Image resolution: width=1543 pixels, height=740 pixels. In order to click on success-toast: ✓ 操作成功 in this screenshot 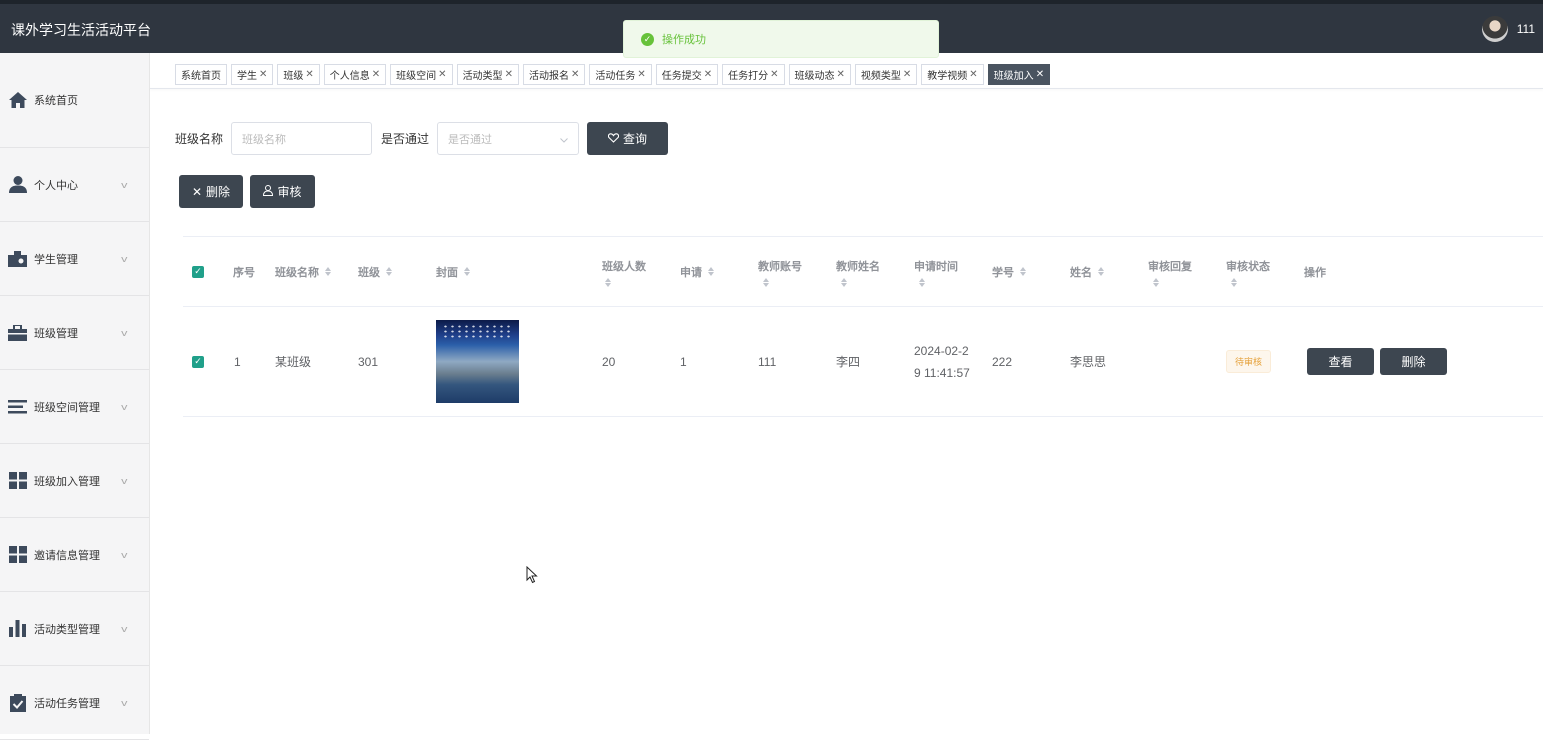, I will do `click(781, 39)`.